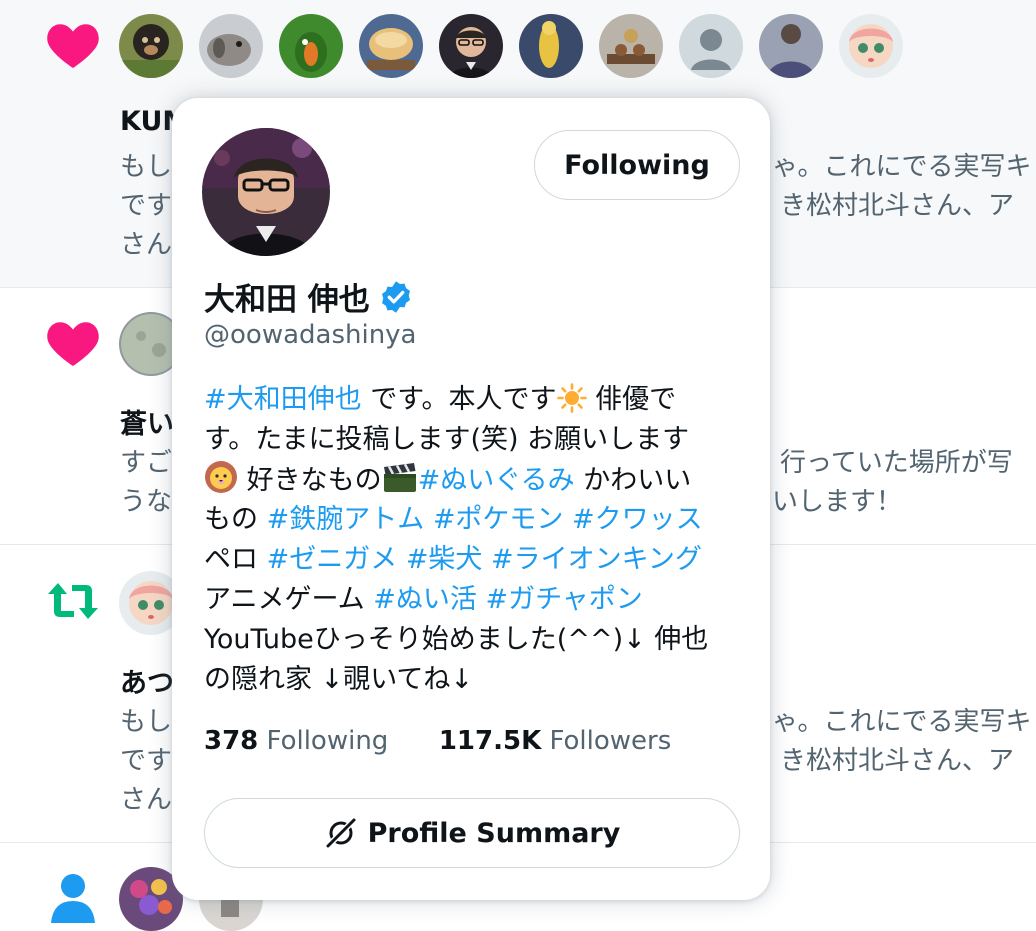 This screenshot has height=931, width=1036. What do you see at coordinates (551, 46) in the screenshot?
I see `avatar-figure` at bounding box center [551, 46].